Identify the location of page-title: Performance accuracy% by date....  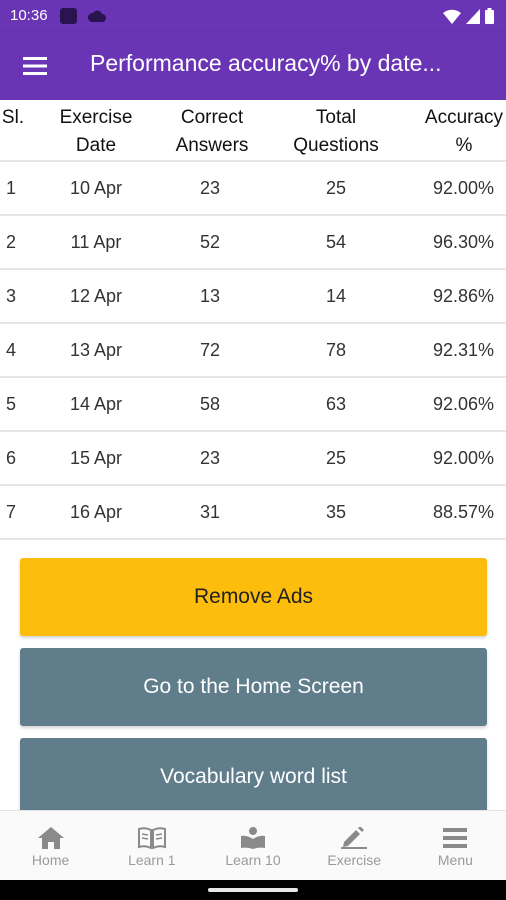
(266, 63).